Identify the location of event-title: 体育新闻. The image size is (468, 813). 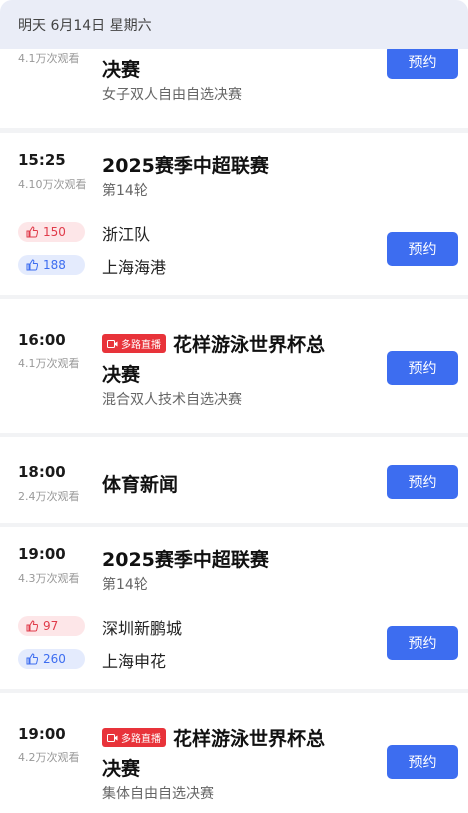
(140, 485).